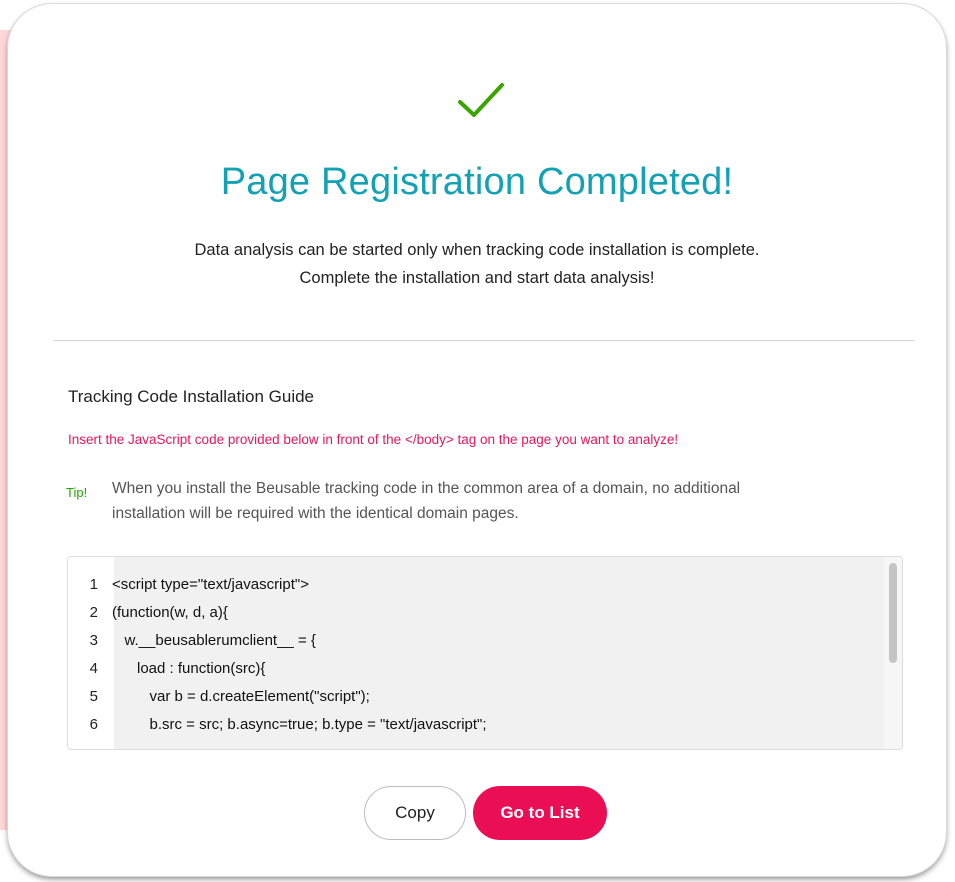 This screenshot has height=882, width=955. I want to click on code-text: load : function(src){, so click(189, 668).